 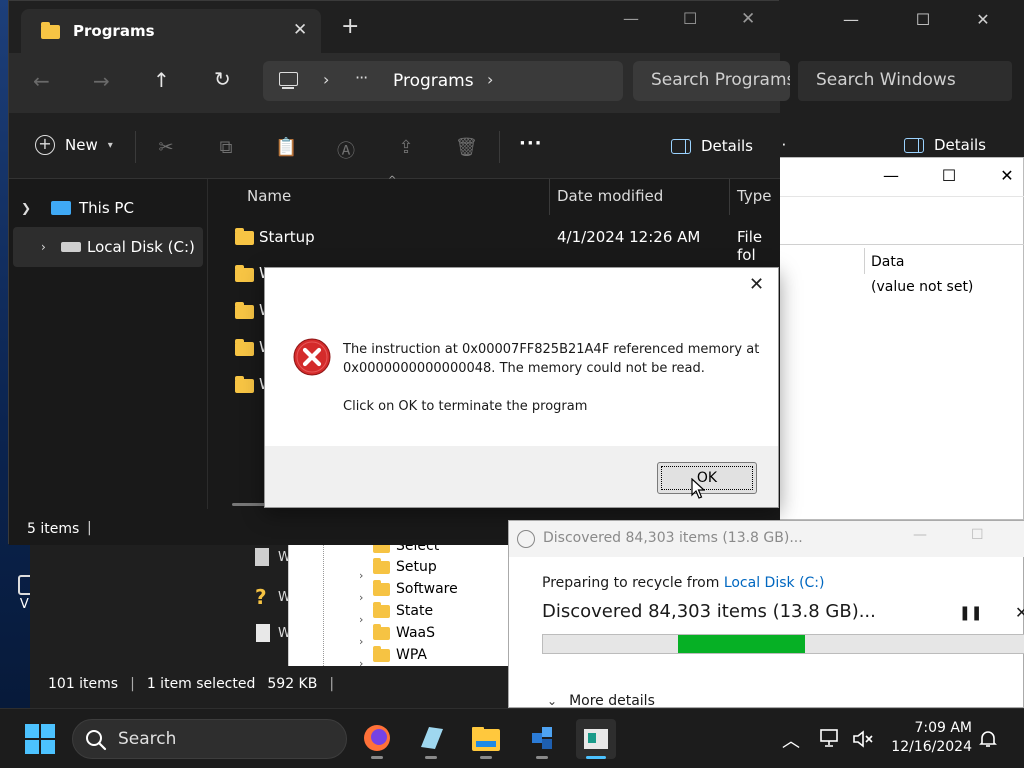 What do you see at coordinates (766, 539) in the screenshot?
I see `progress-title-bar: Discovered 84,303 items (13.8 GB)... — ☐` at bounding box center [766, 539].